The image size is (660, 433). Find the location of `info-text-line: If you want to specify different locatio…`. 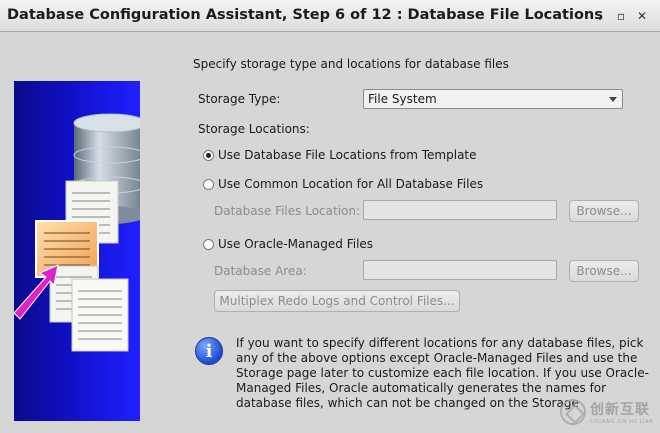

info-text-line: If you want to specify different locatio… is located at coordinates (440, 343).